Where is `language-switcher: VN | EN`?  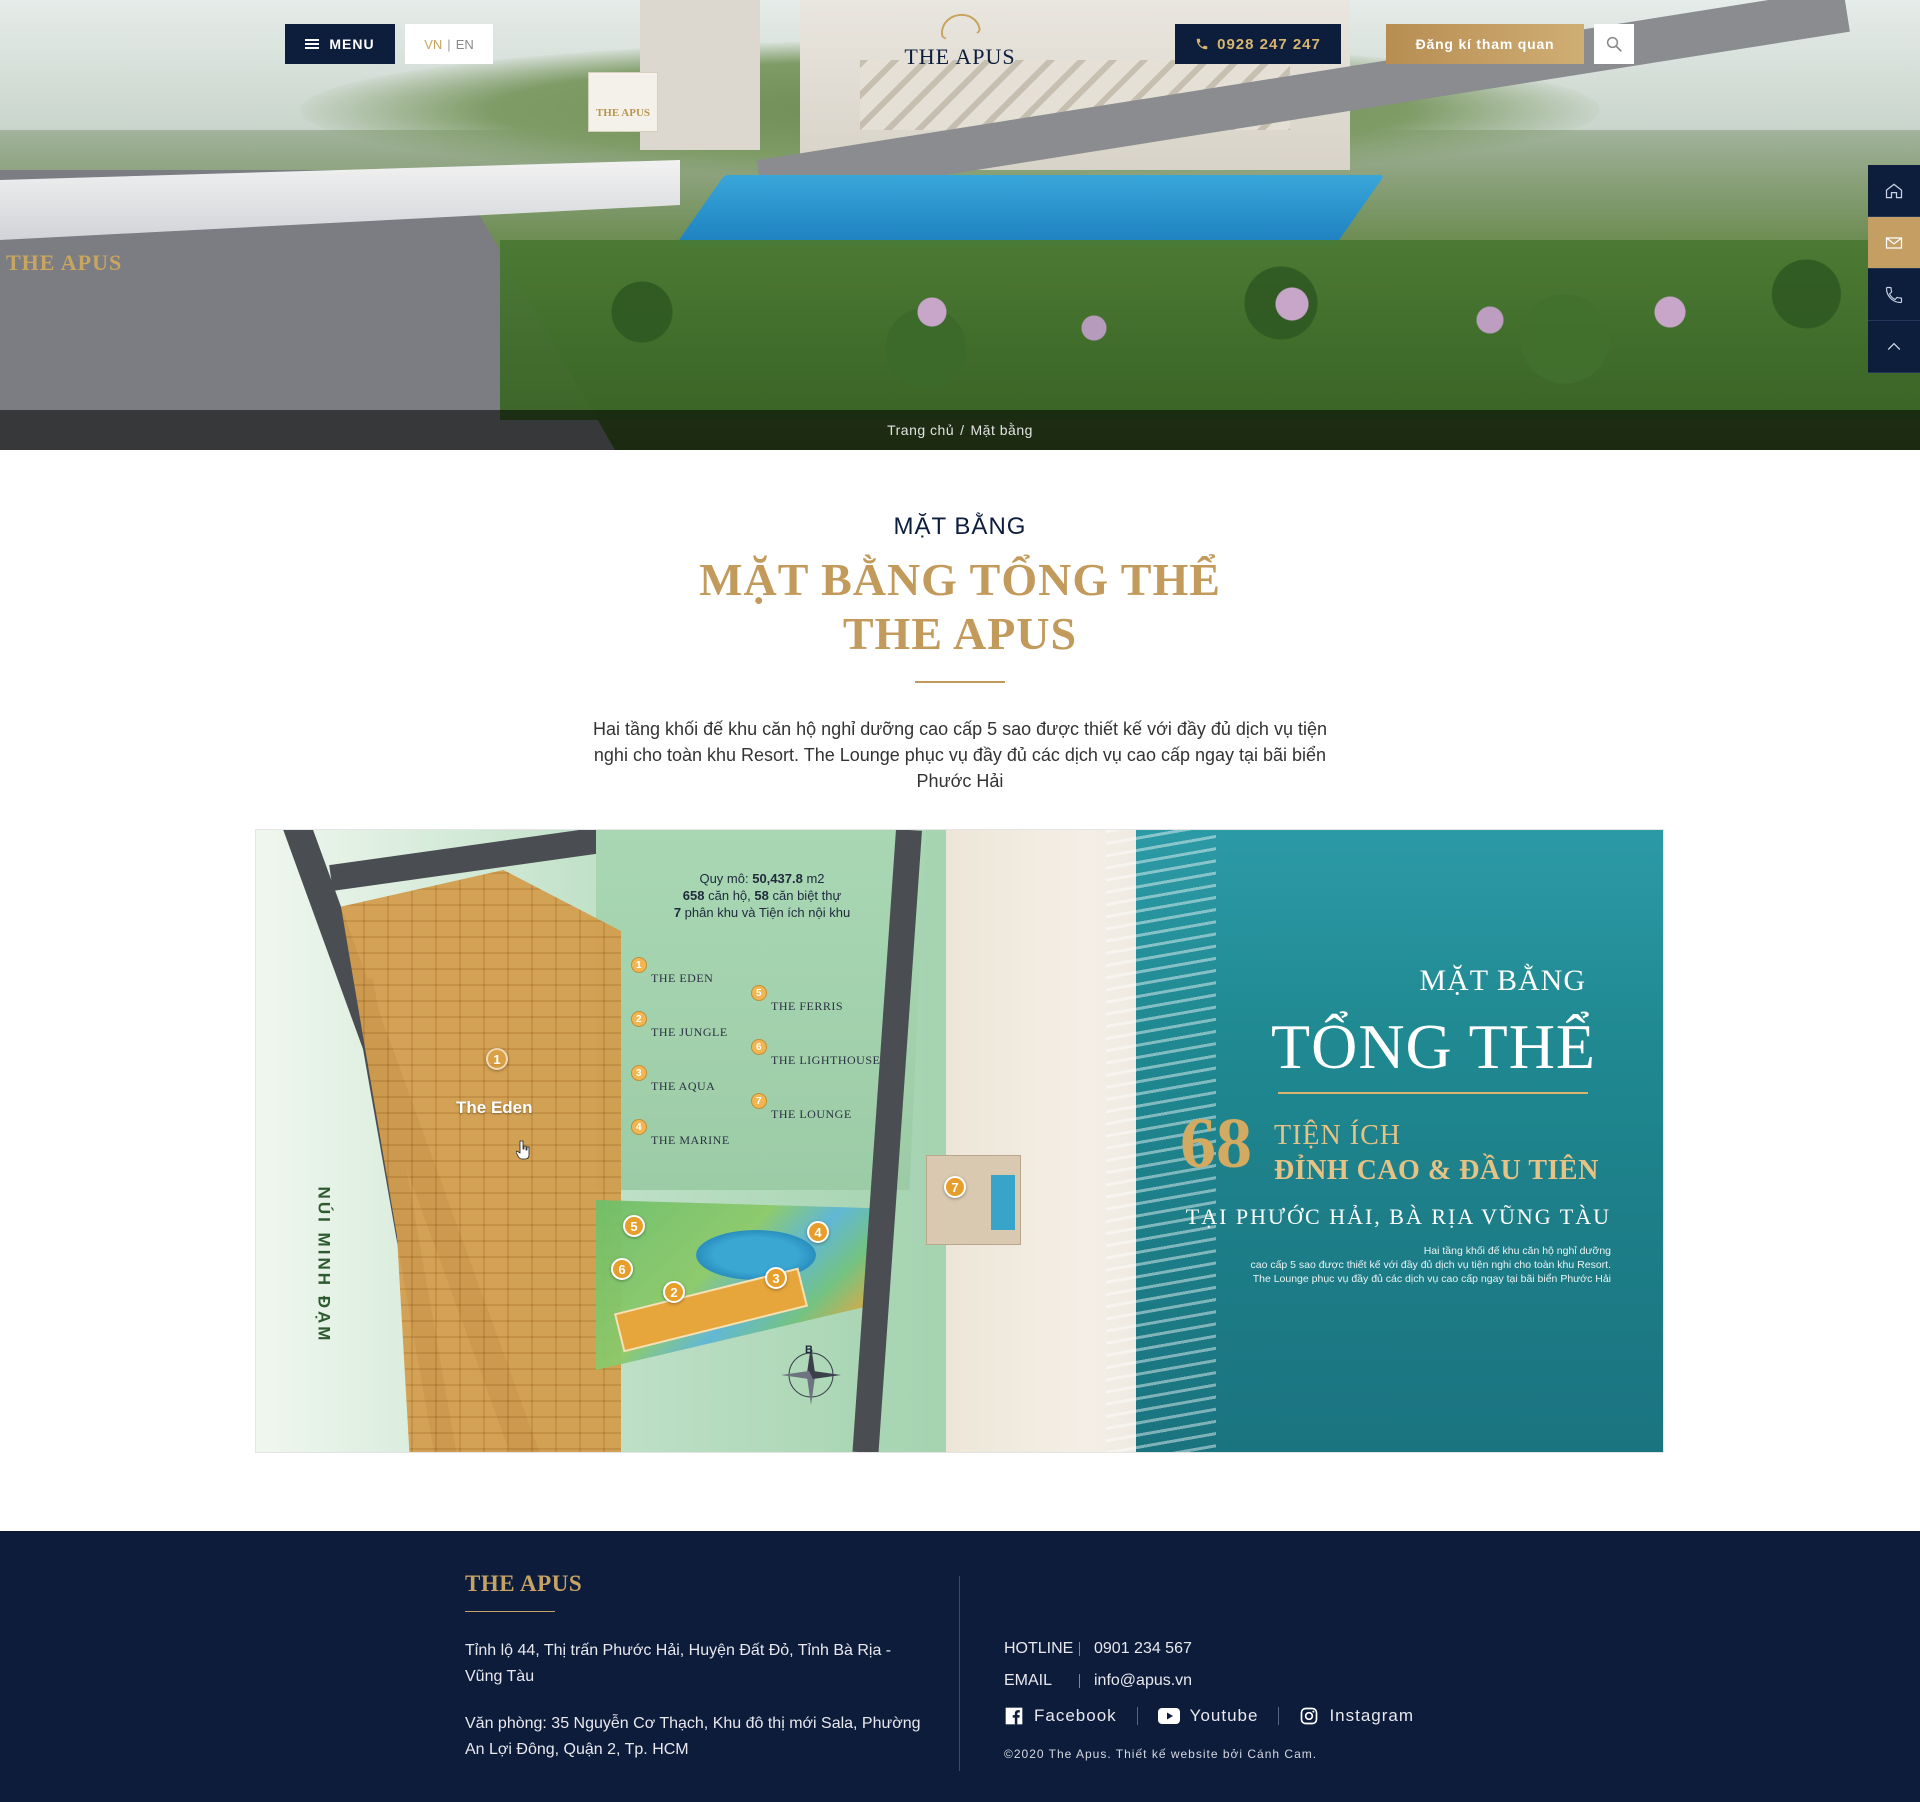
language-switcher: VN | EN is located at coordinates (449, 44).